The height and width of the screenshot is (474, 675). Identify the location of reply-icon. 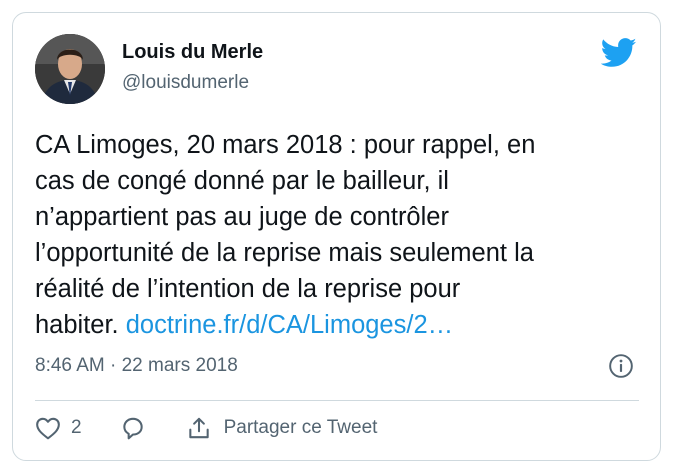
(133, 428).